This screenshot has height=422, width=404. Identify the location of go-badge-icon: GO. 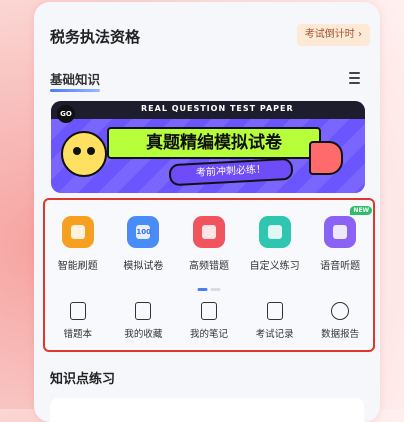
(66, 114).